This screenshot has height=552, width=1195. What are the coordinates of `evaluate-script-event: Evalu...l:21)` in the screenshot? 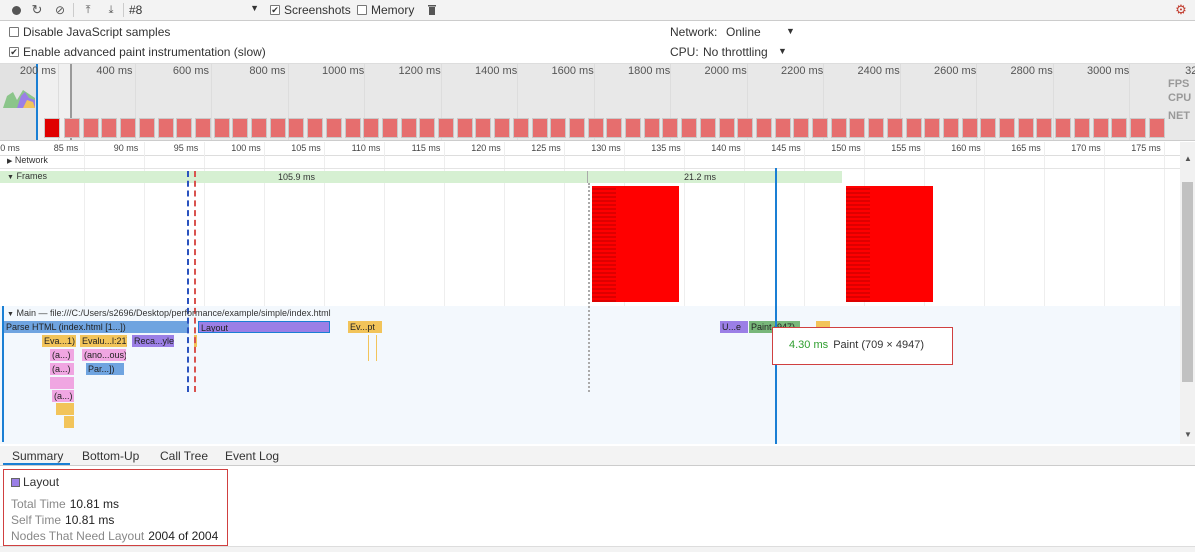 It's located at (103, 341).